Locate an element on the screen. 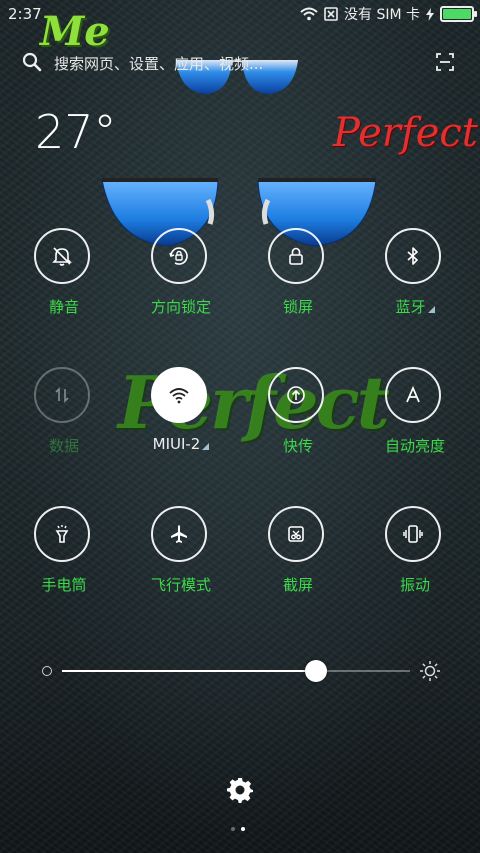 The height and width of the screenshot is (853, 480). tile-airplane-mode-label: 飞行模式 is located at coordinates (180, 585).